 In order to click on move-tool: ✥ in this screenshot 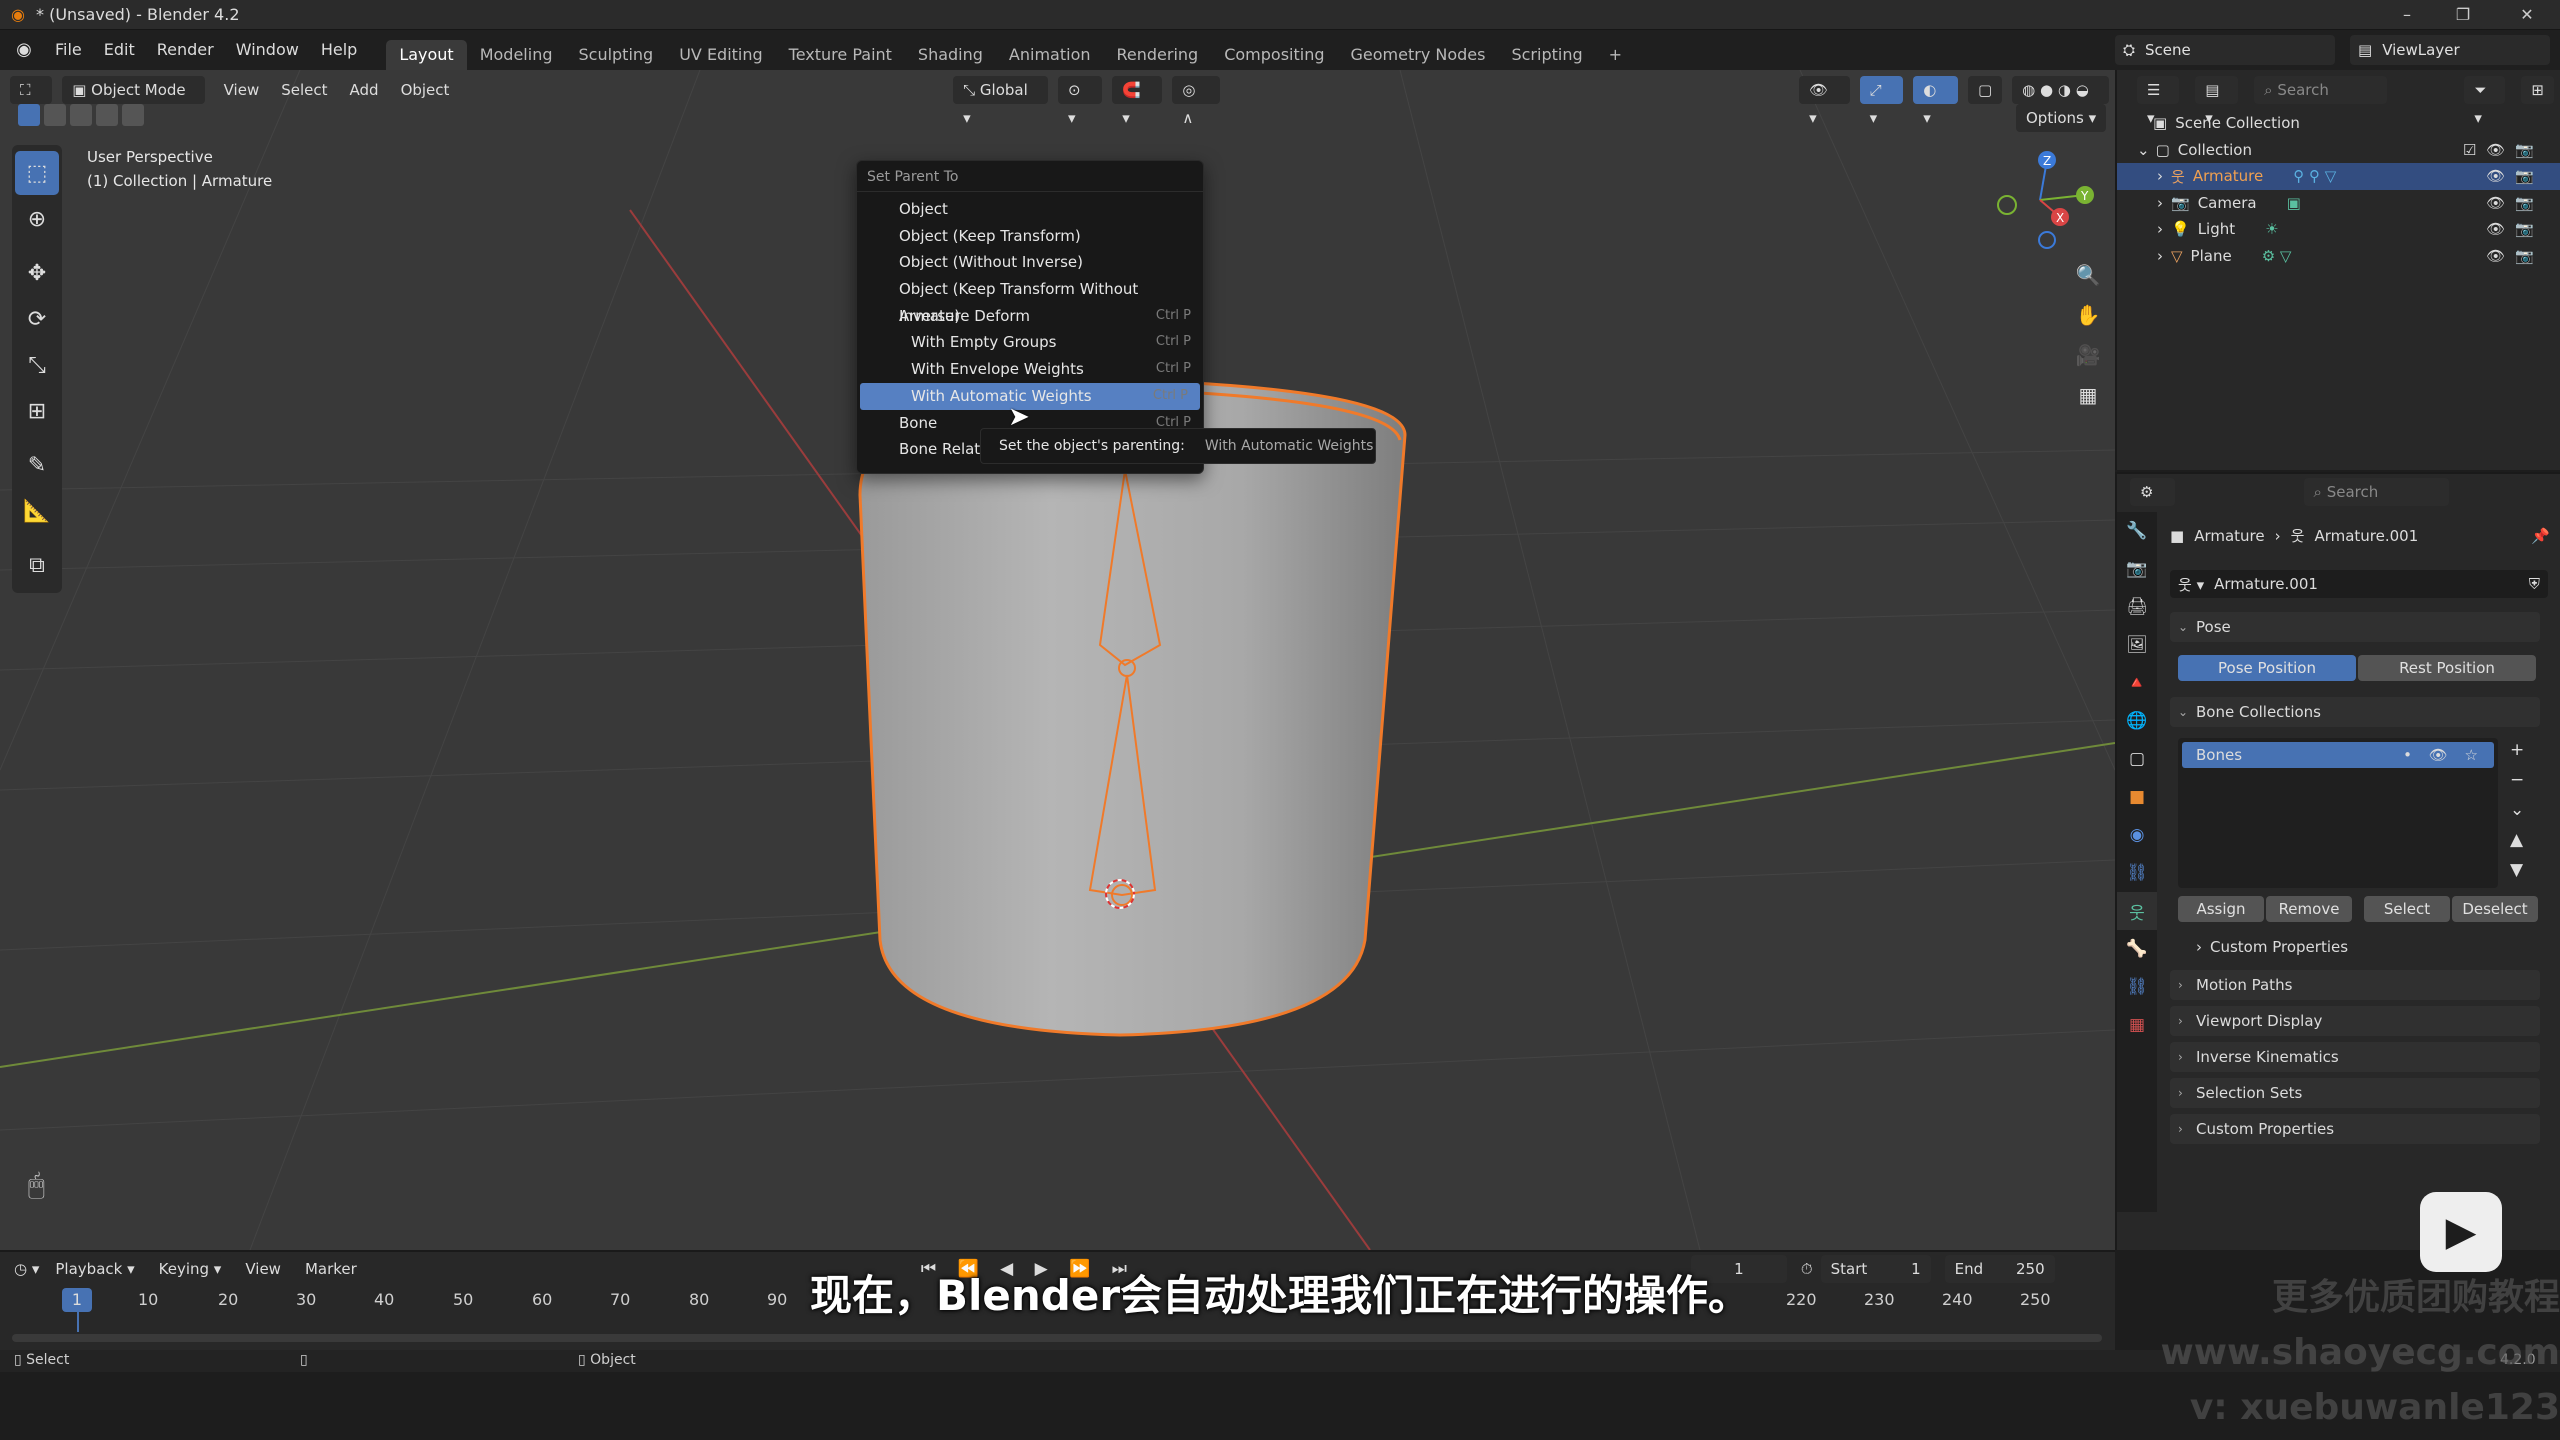, I will do `click(37, 273)`.